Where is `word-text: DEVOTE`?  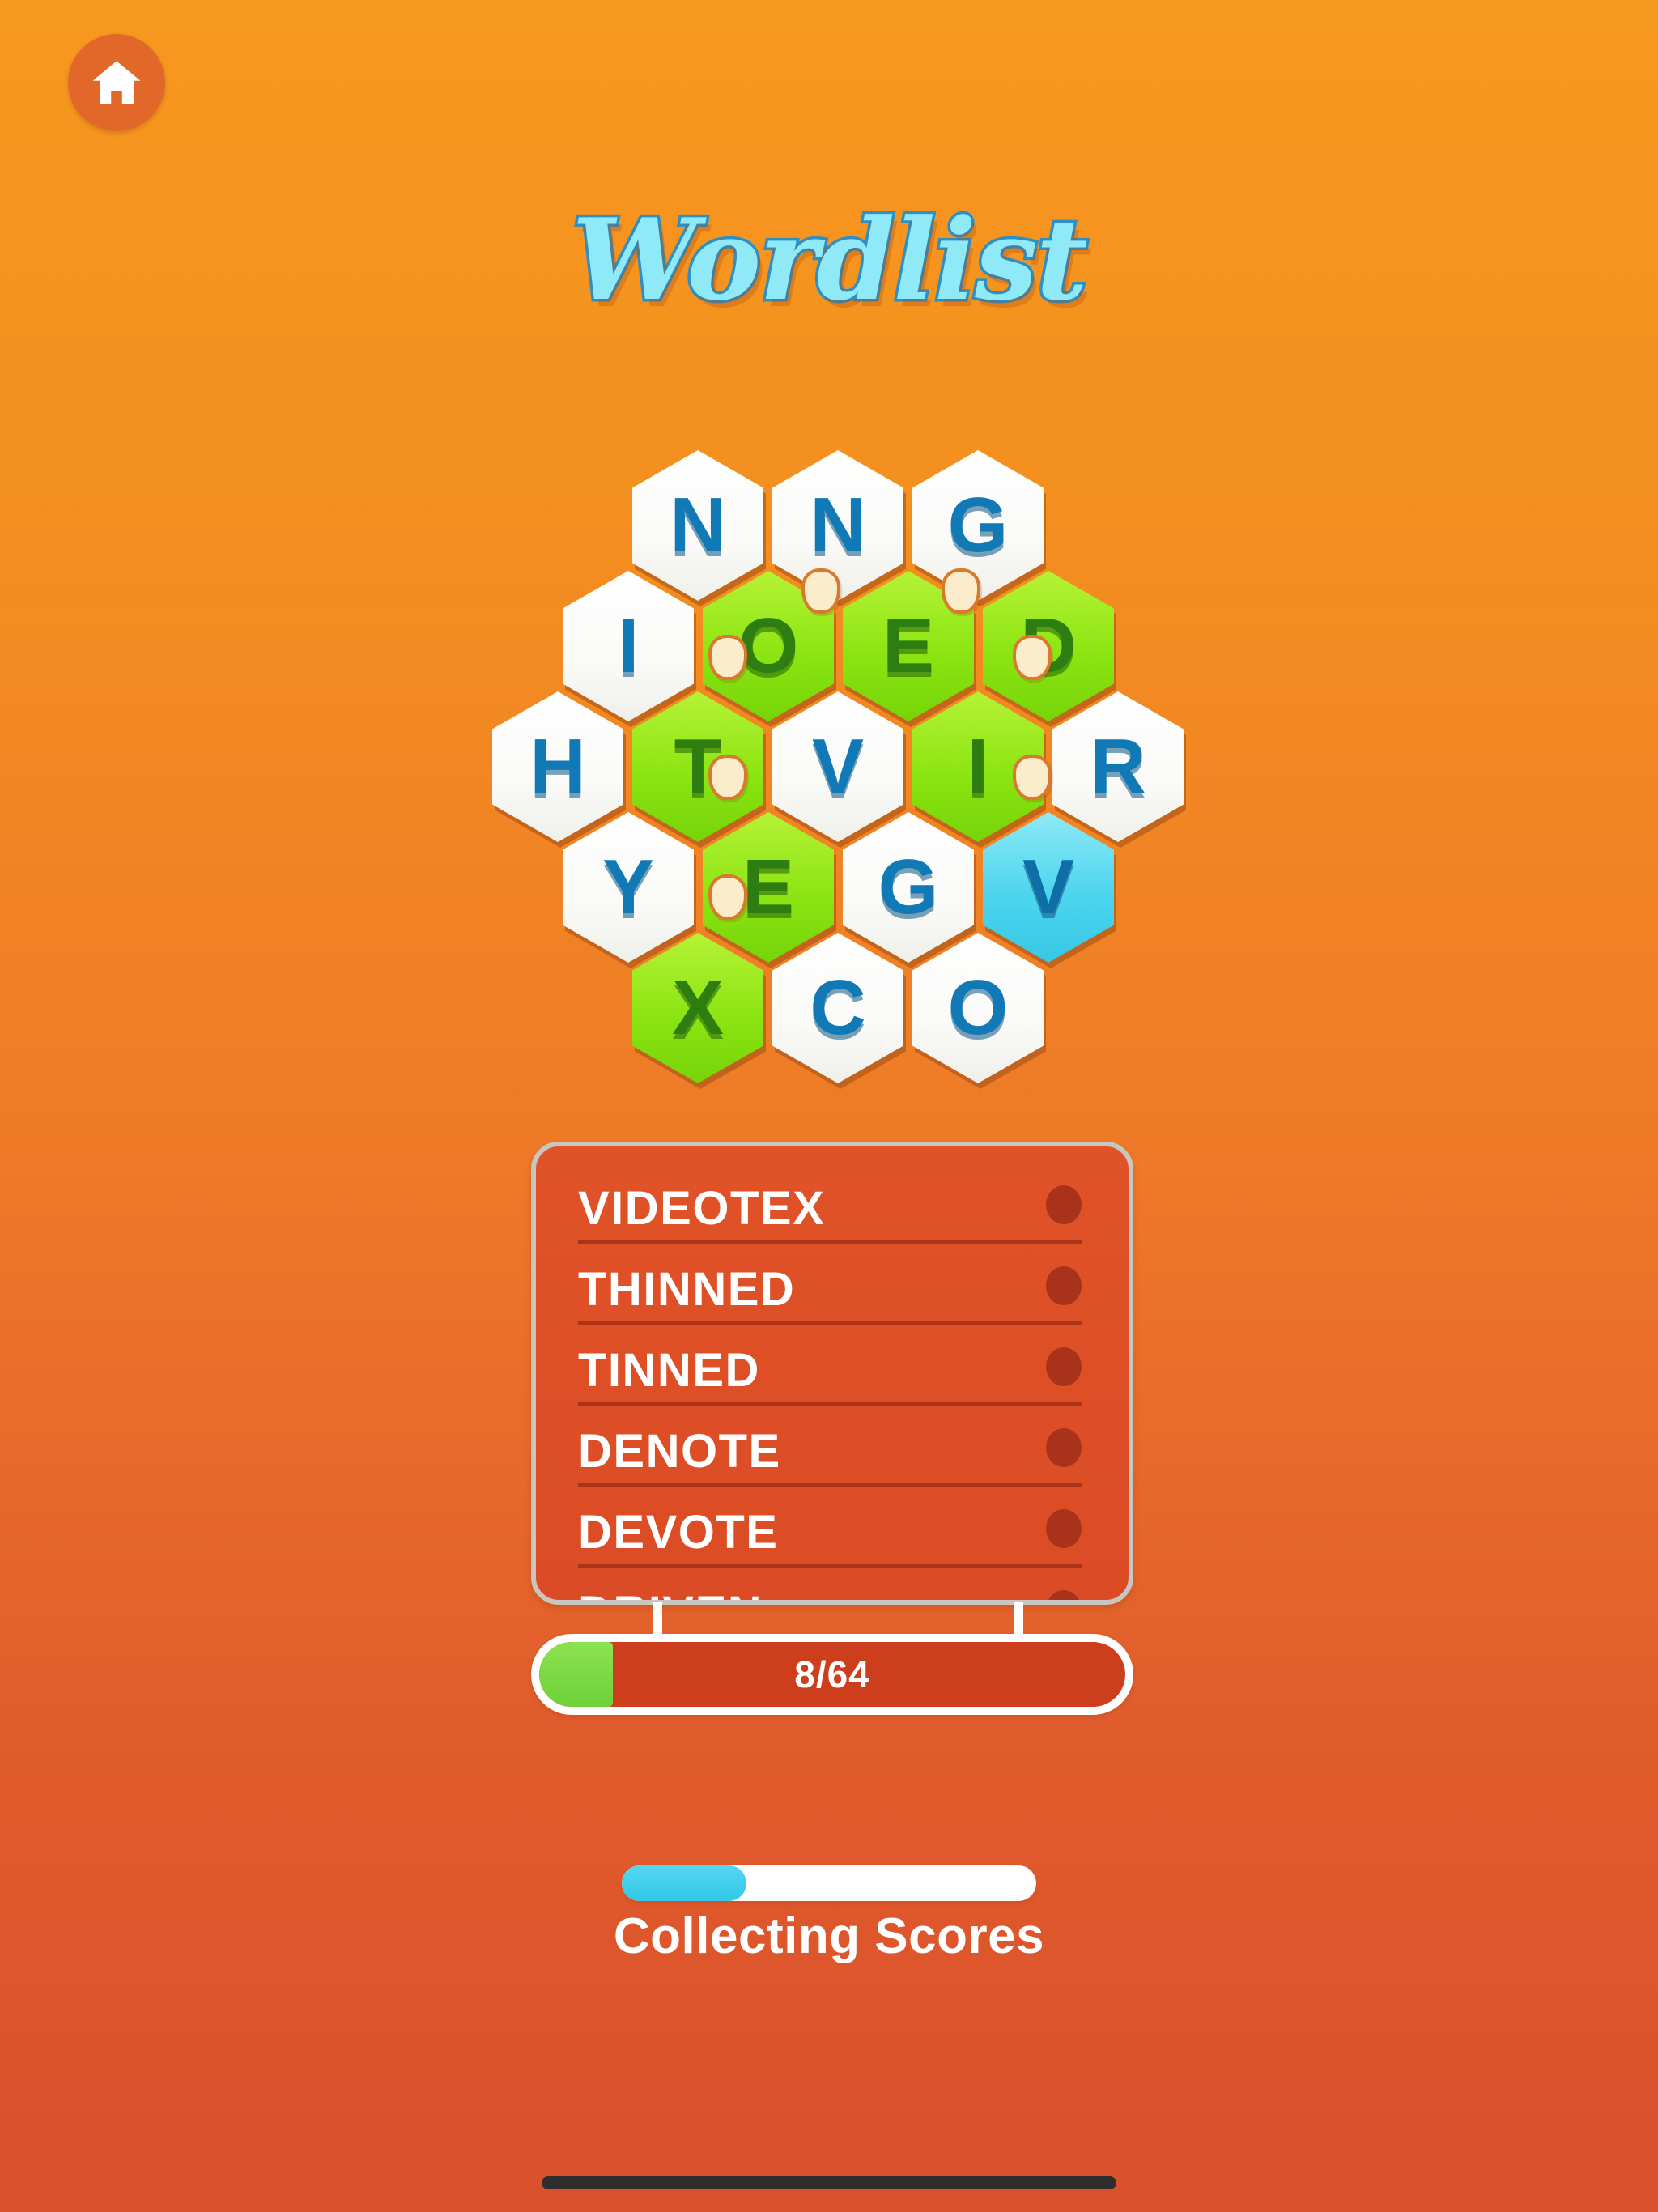
word-text: DEVOTE is located at coordinates (678, 1532).